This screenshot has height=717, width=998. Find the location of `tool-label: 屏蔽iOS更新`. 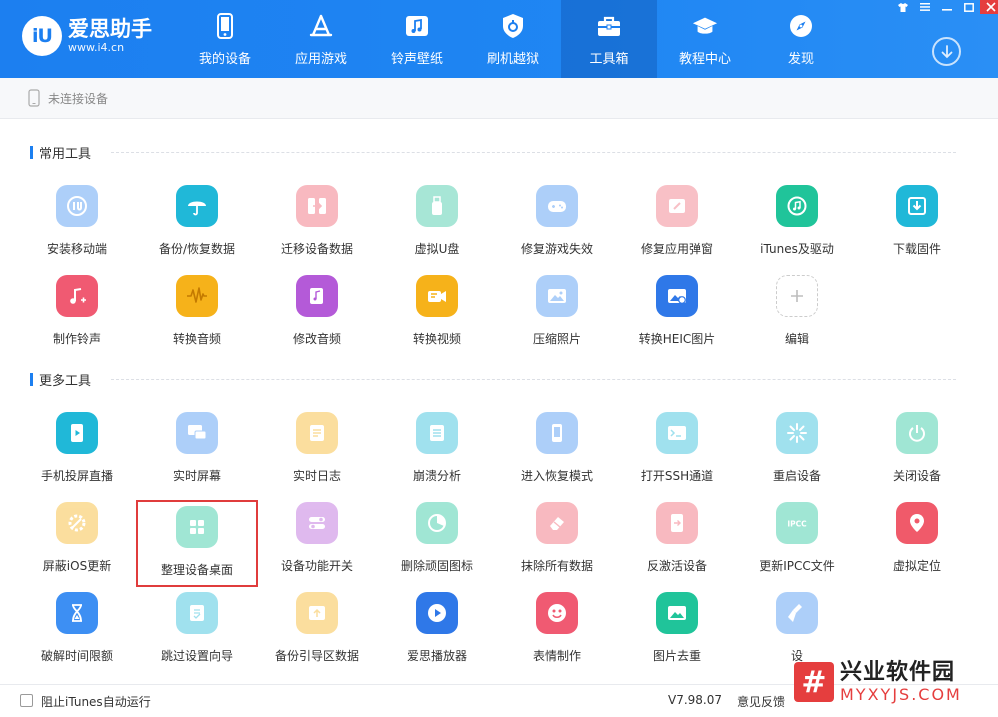

tool-label: 屏蔽iOS更新 is located at coordinates (77, 566).